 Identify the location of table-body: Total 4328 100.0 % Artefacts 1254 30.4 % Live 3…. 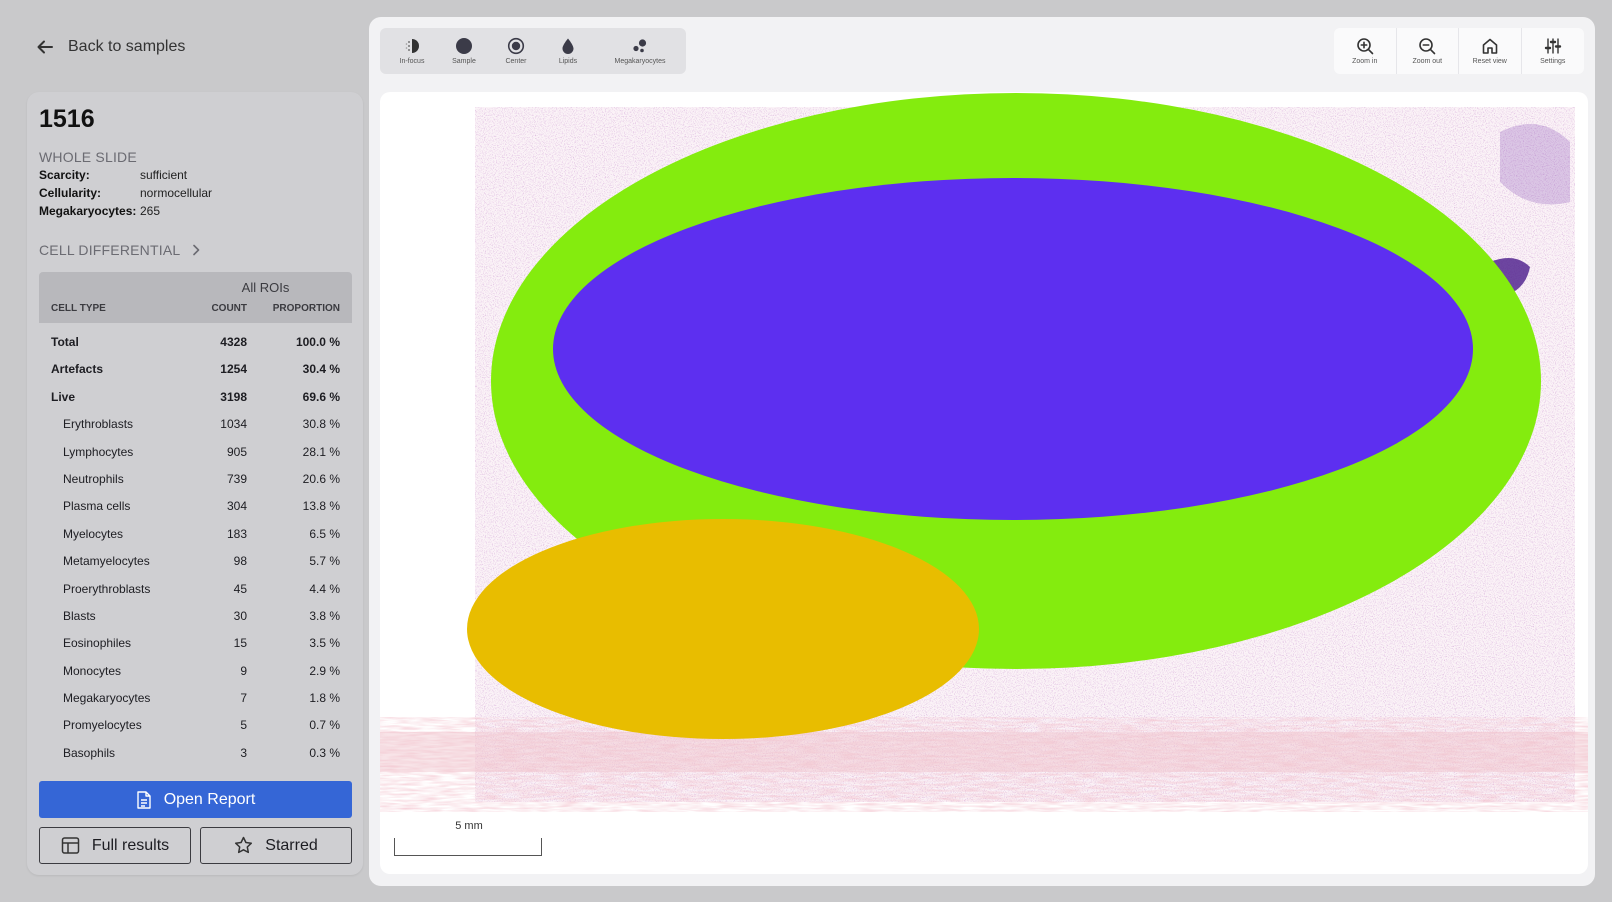
(195, 547).